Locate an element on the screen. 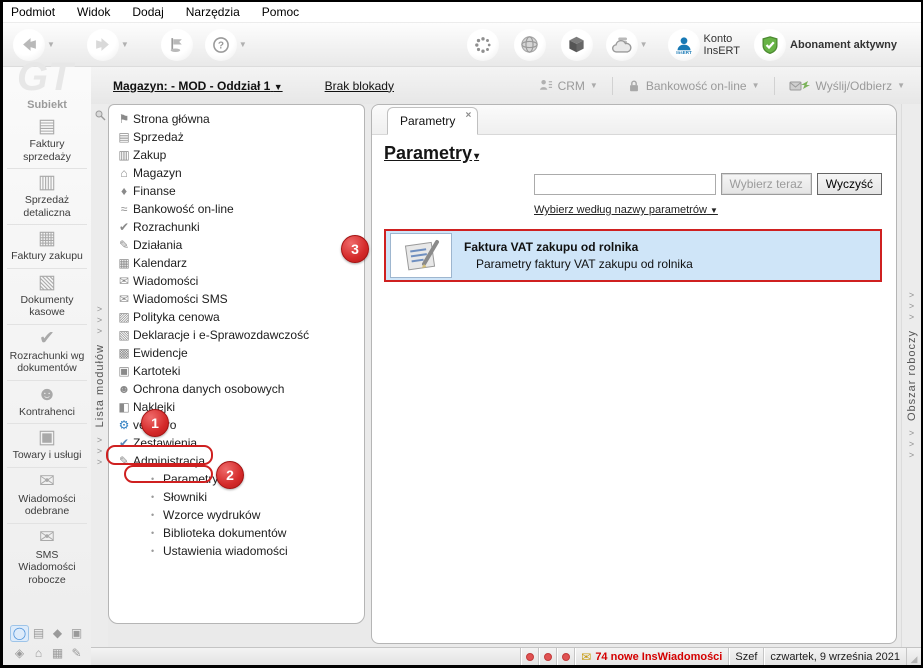 This screenshot has width=923, height=668. tree-item: ⚑ Strona główna is located at coordinates (237, 119).